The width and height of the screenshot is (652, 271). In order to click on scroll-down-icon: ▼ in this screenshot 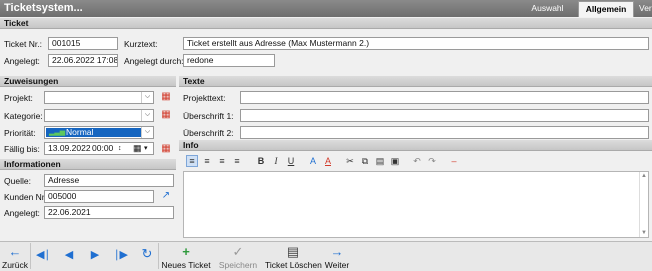, I will do `click(644, 233)`.